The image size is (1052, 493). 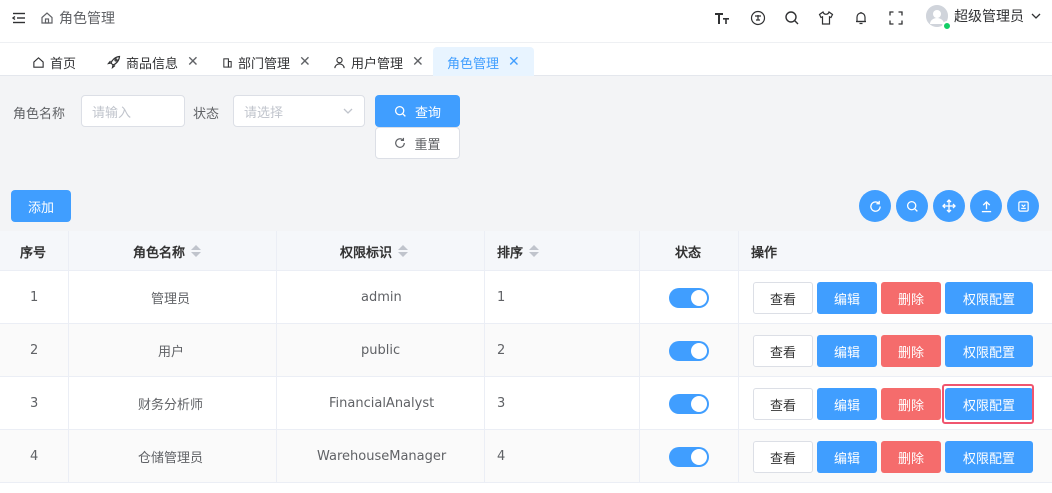 I want to click on cell-permission: public, so click(x=381, y=350).